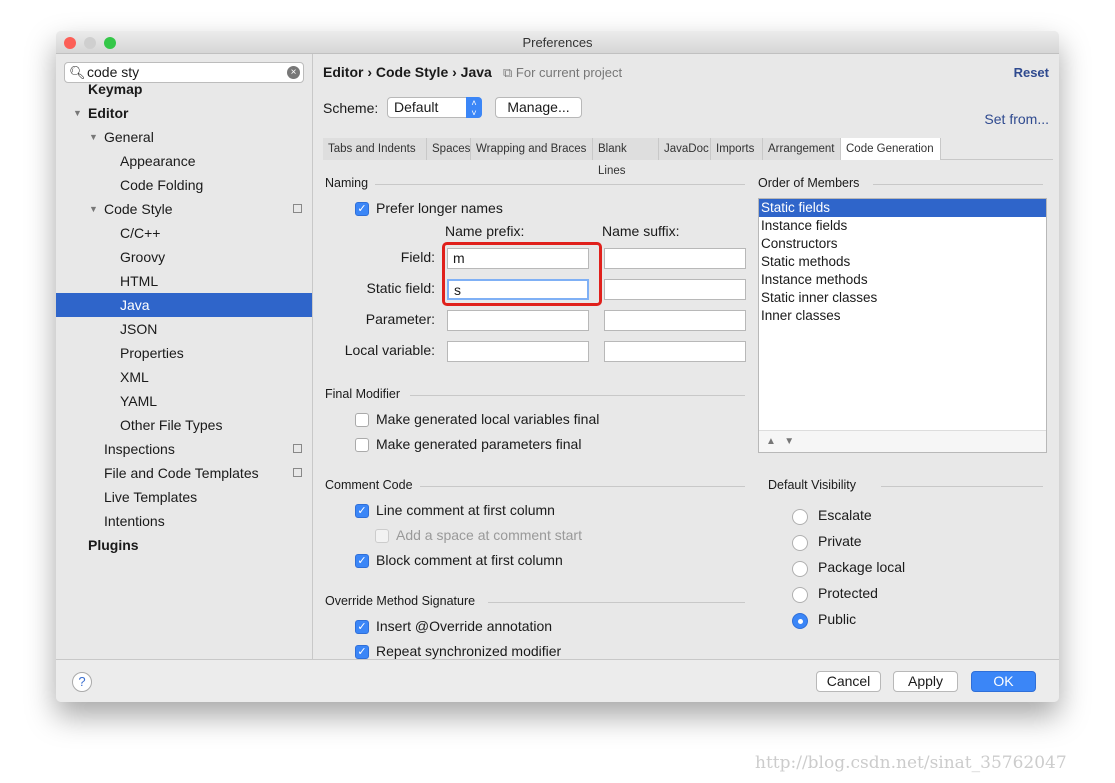  Describe the element at coordinates (891, 149) in the screenshot. I see `tab-code-generation: Code Generation` at that location.